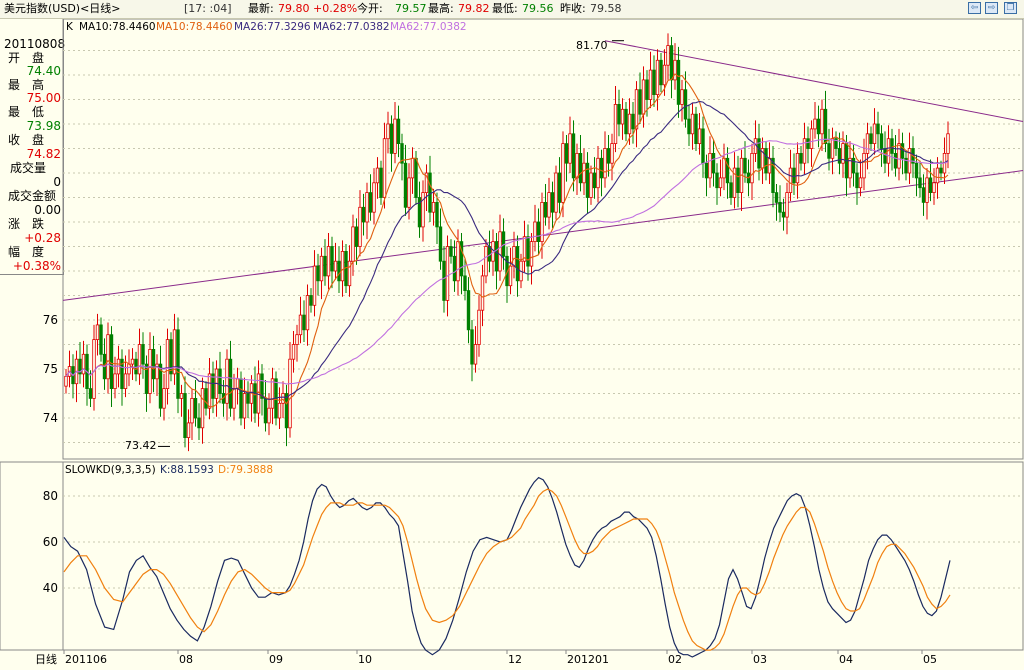  What do you see at coordinates (505, 8) in the screenshot?
I see `low-label: 最低:` at bounding box center [505, 8].